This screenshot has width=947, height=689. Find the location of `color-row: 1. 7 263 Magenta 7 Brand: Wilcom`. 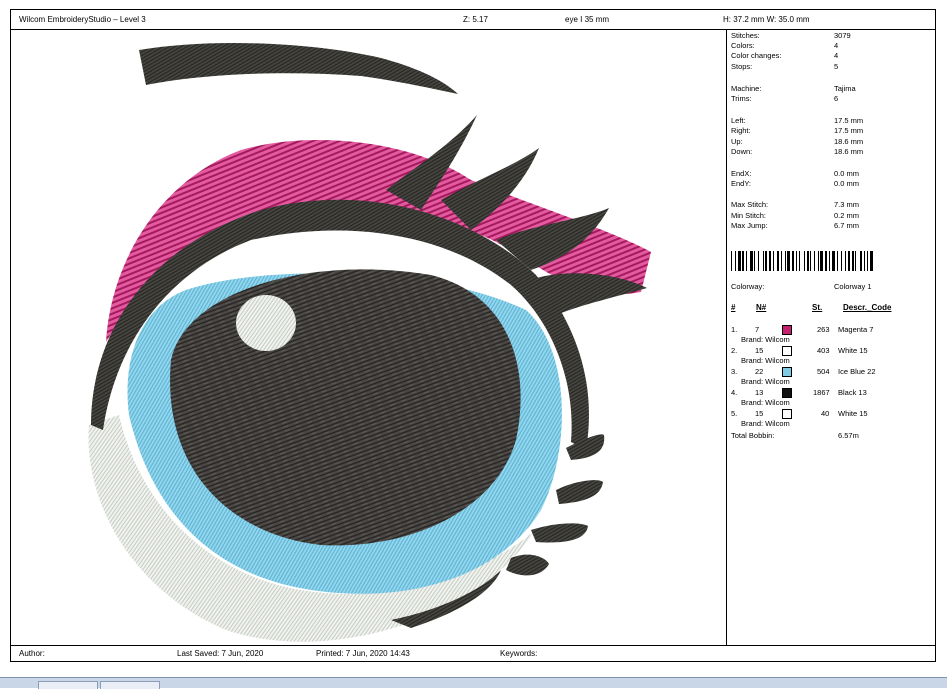

color-row: 1. 7 263 Magenta 7 Brand: Wilcom is located at coordinates (802, 334).